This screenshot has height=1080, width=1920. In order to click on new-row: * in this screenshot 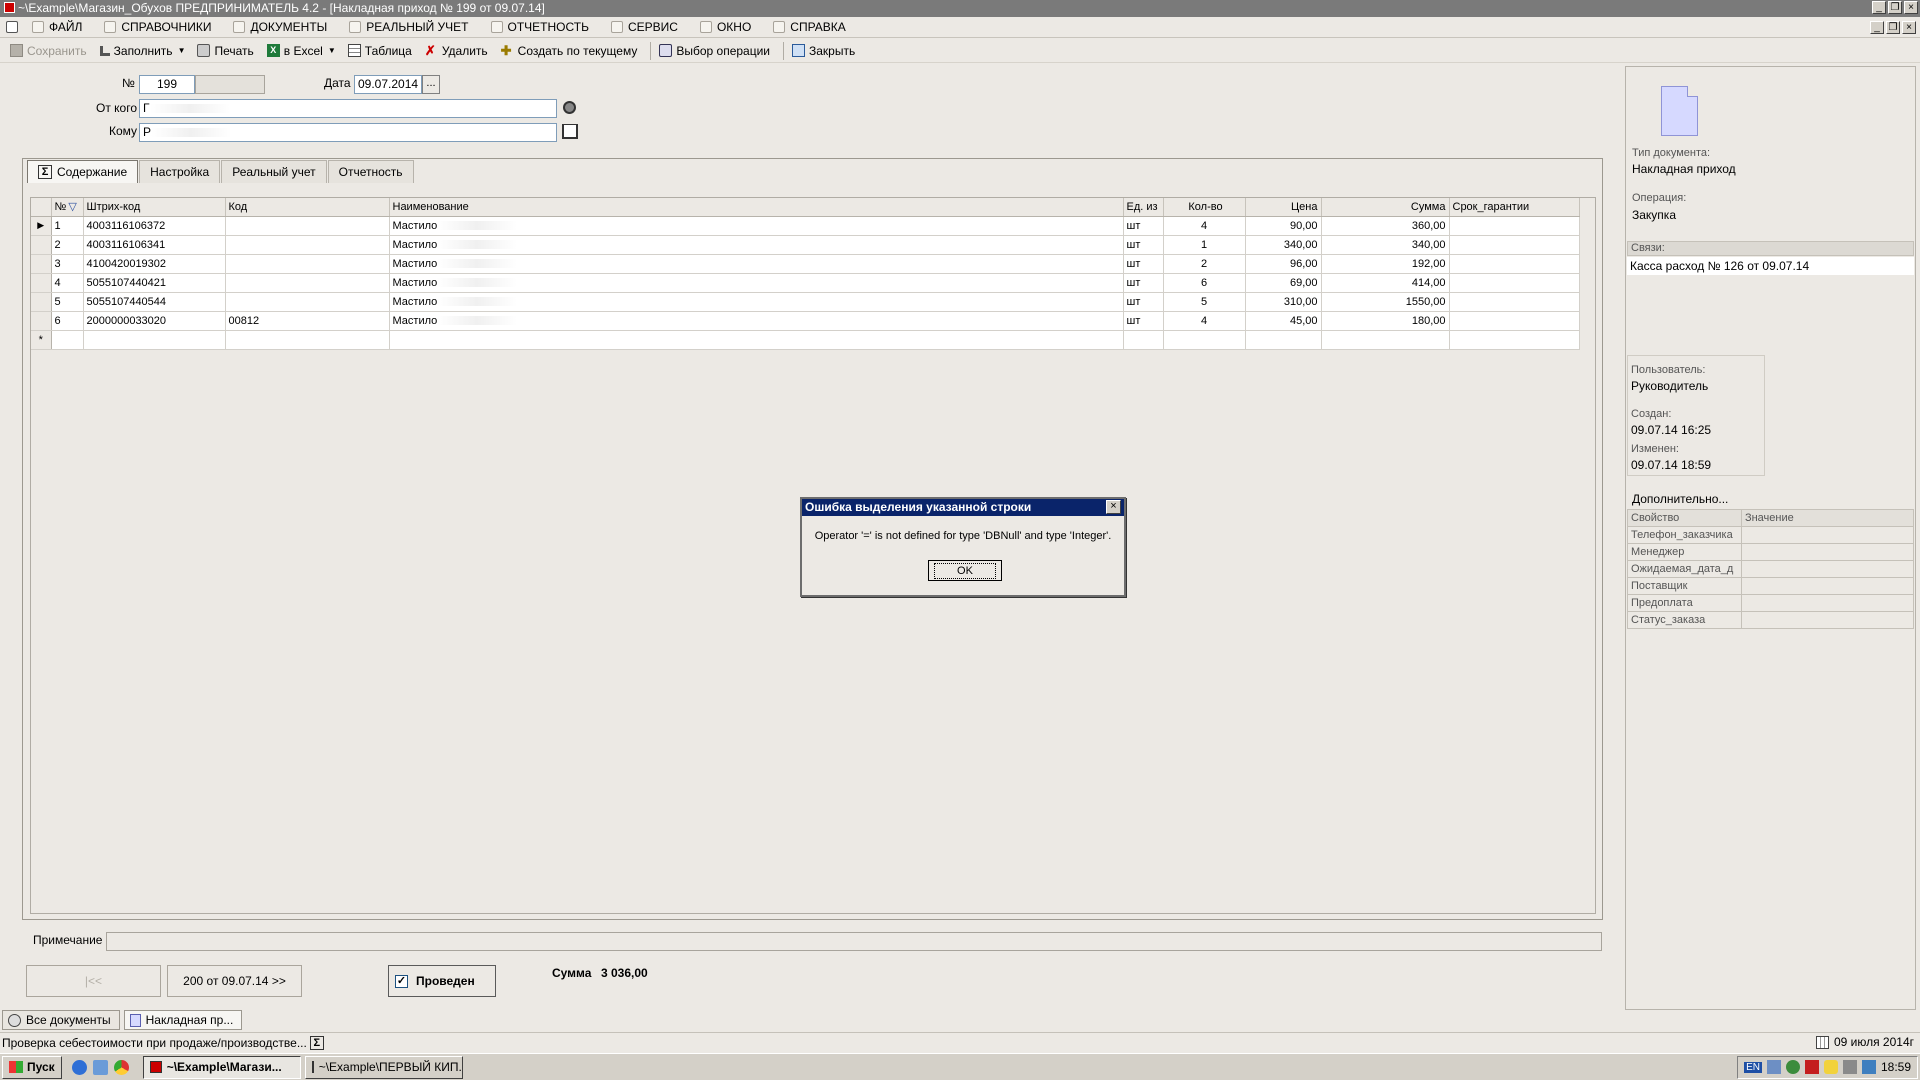, I will do `click(805, 340)`.